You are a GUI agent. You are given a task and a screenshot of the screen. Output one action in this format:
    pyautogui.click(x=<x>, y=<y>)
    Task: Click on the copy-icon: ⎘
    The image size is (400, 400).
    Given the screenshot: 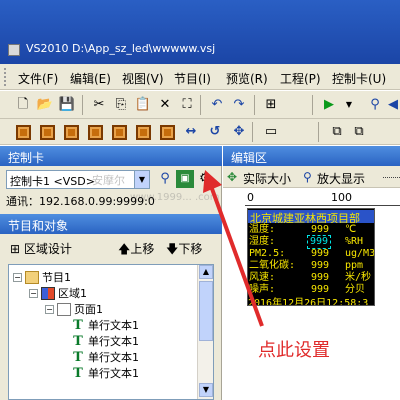 What is the action you would take?
    pyautogui.click(x=121, y=105)
    